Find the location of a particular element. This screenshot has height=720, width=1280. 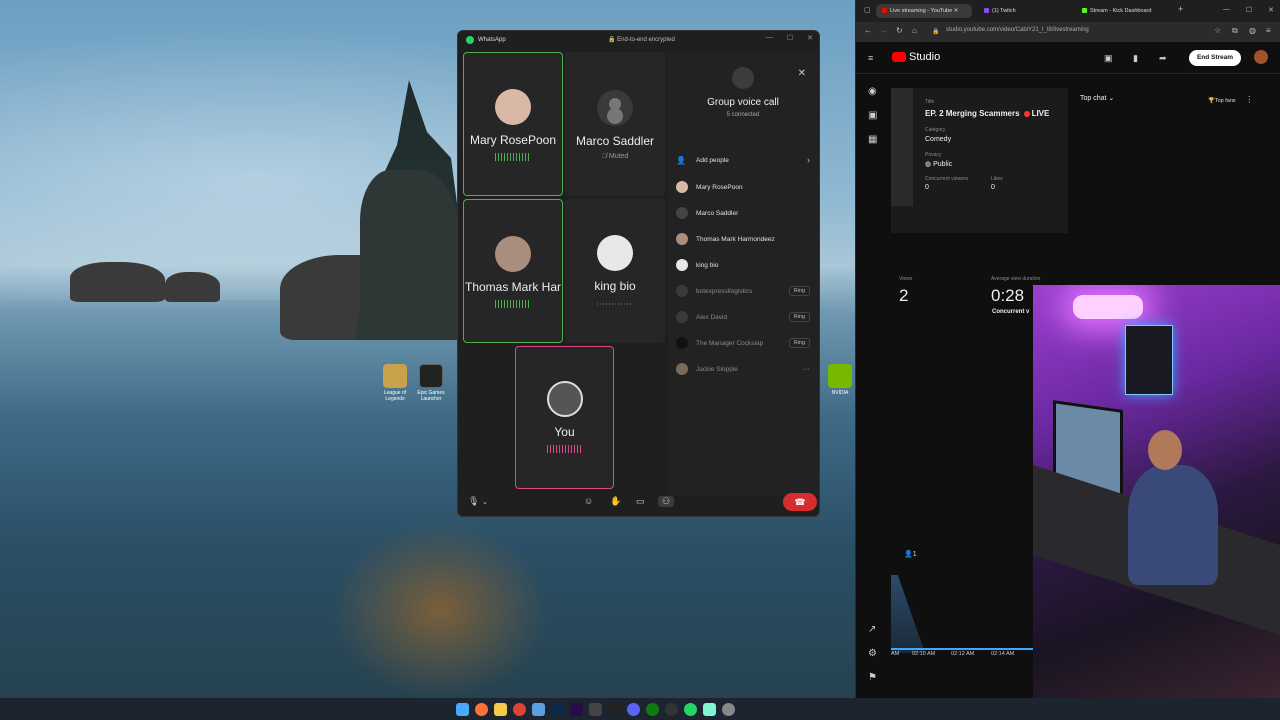

new-tab-button: + is located at coordinates (1180, 9).